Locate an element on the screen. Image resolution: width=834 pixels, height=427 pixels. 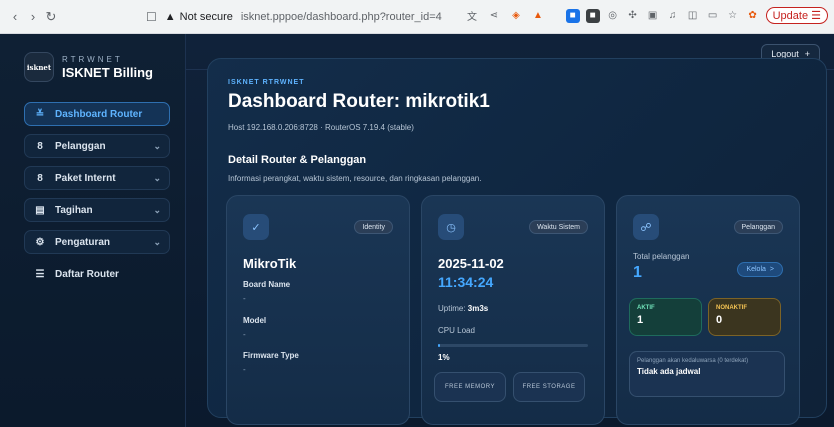
invoice-icon: ▤ is located at coordinates (40, 210).